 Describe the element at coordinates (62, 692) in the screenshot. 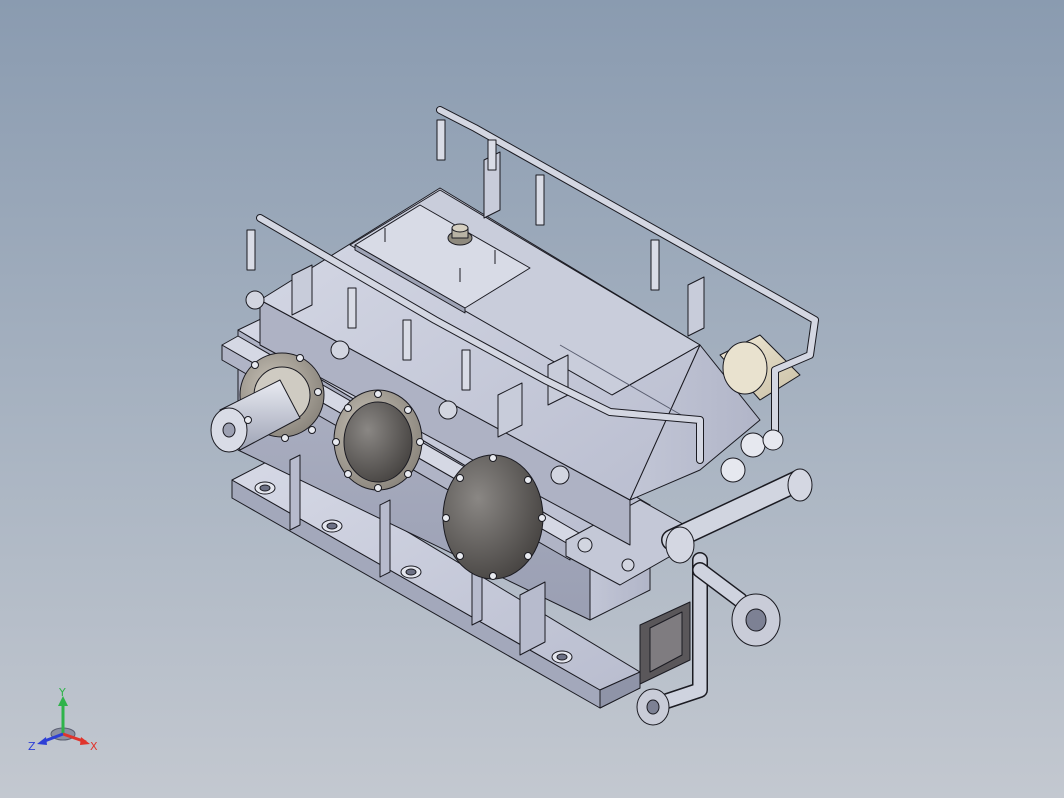

I see `y-axis-label: Y` at that location.